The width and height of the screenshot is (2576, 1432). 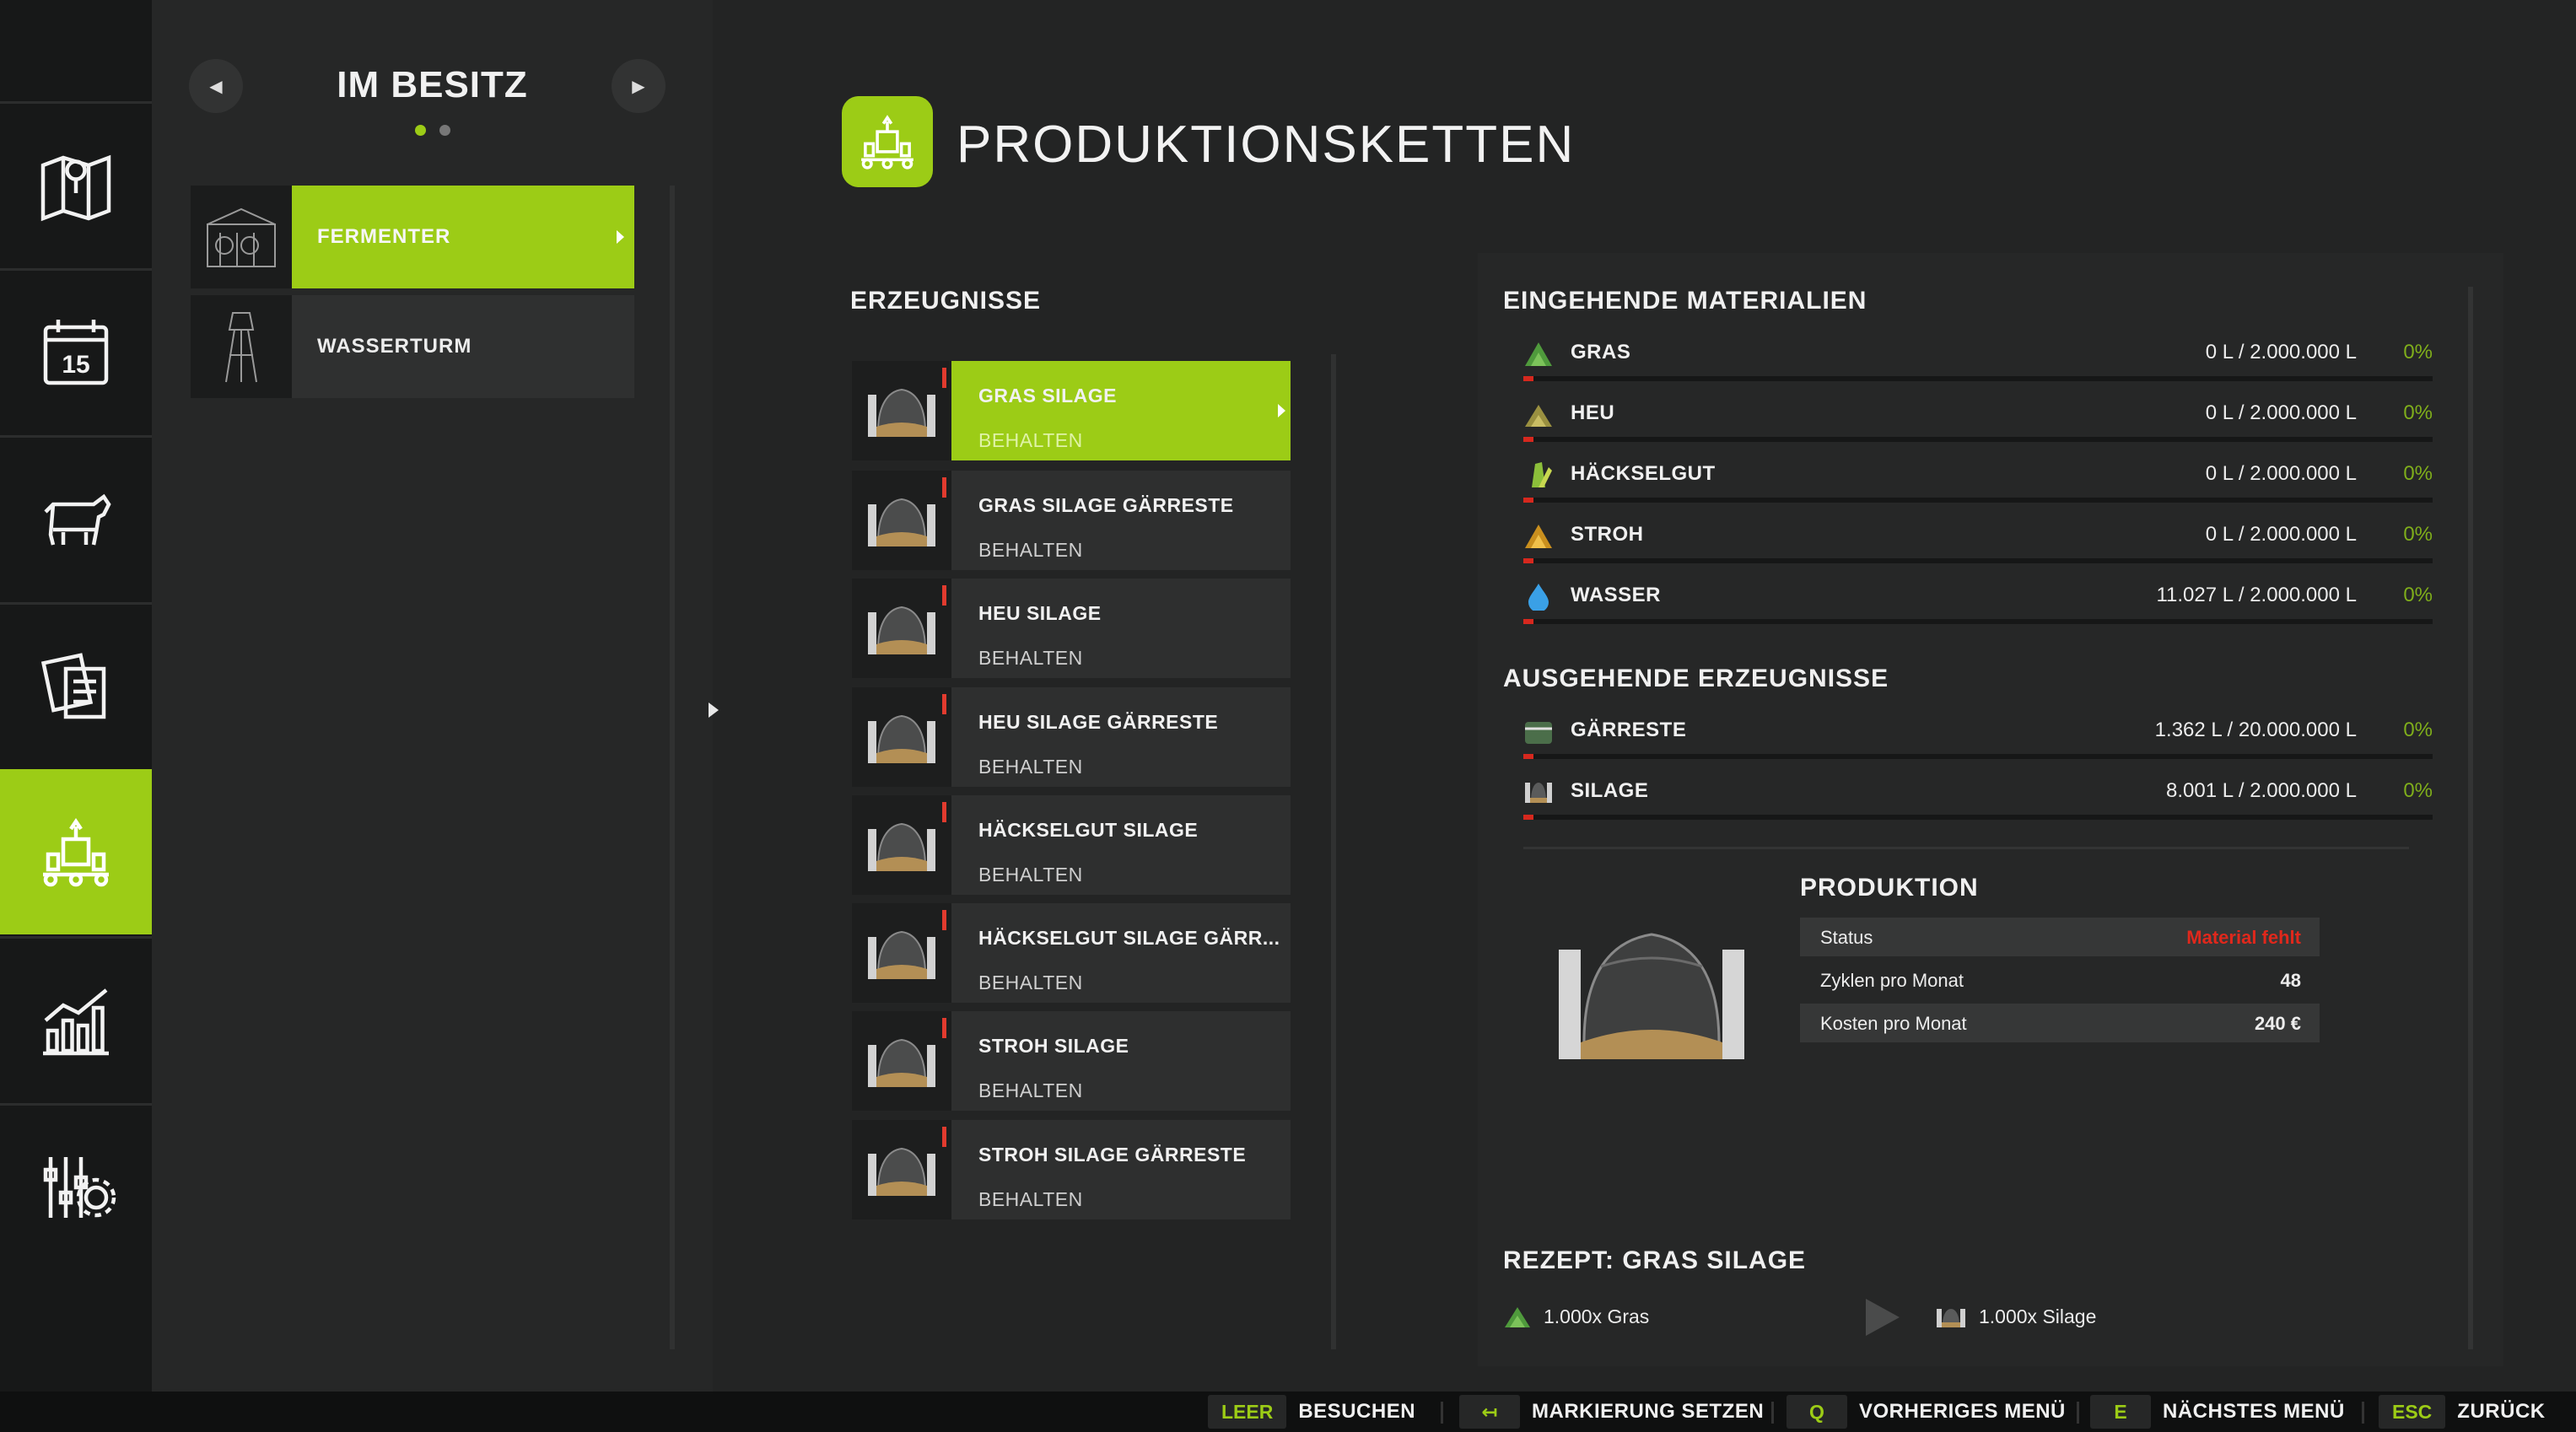 I want to click on fermenter-icon, so click(x=241, y=237).